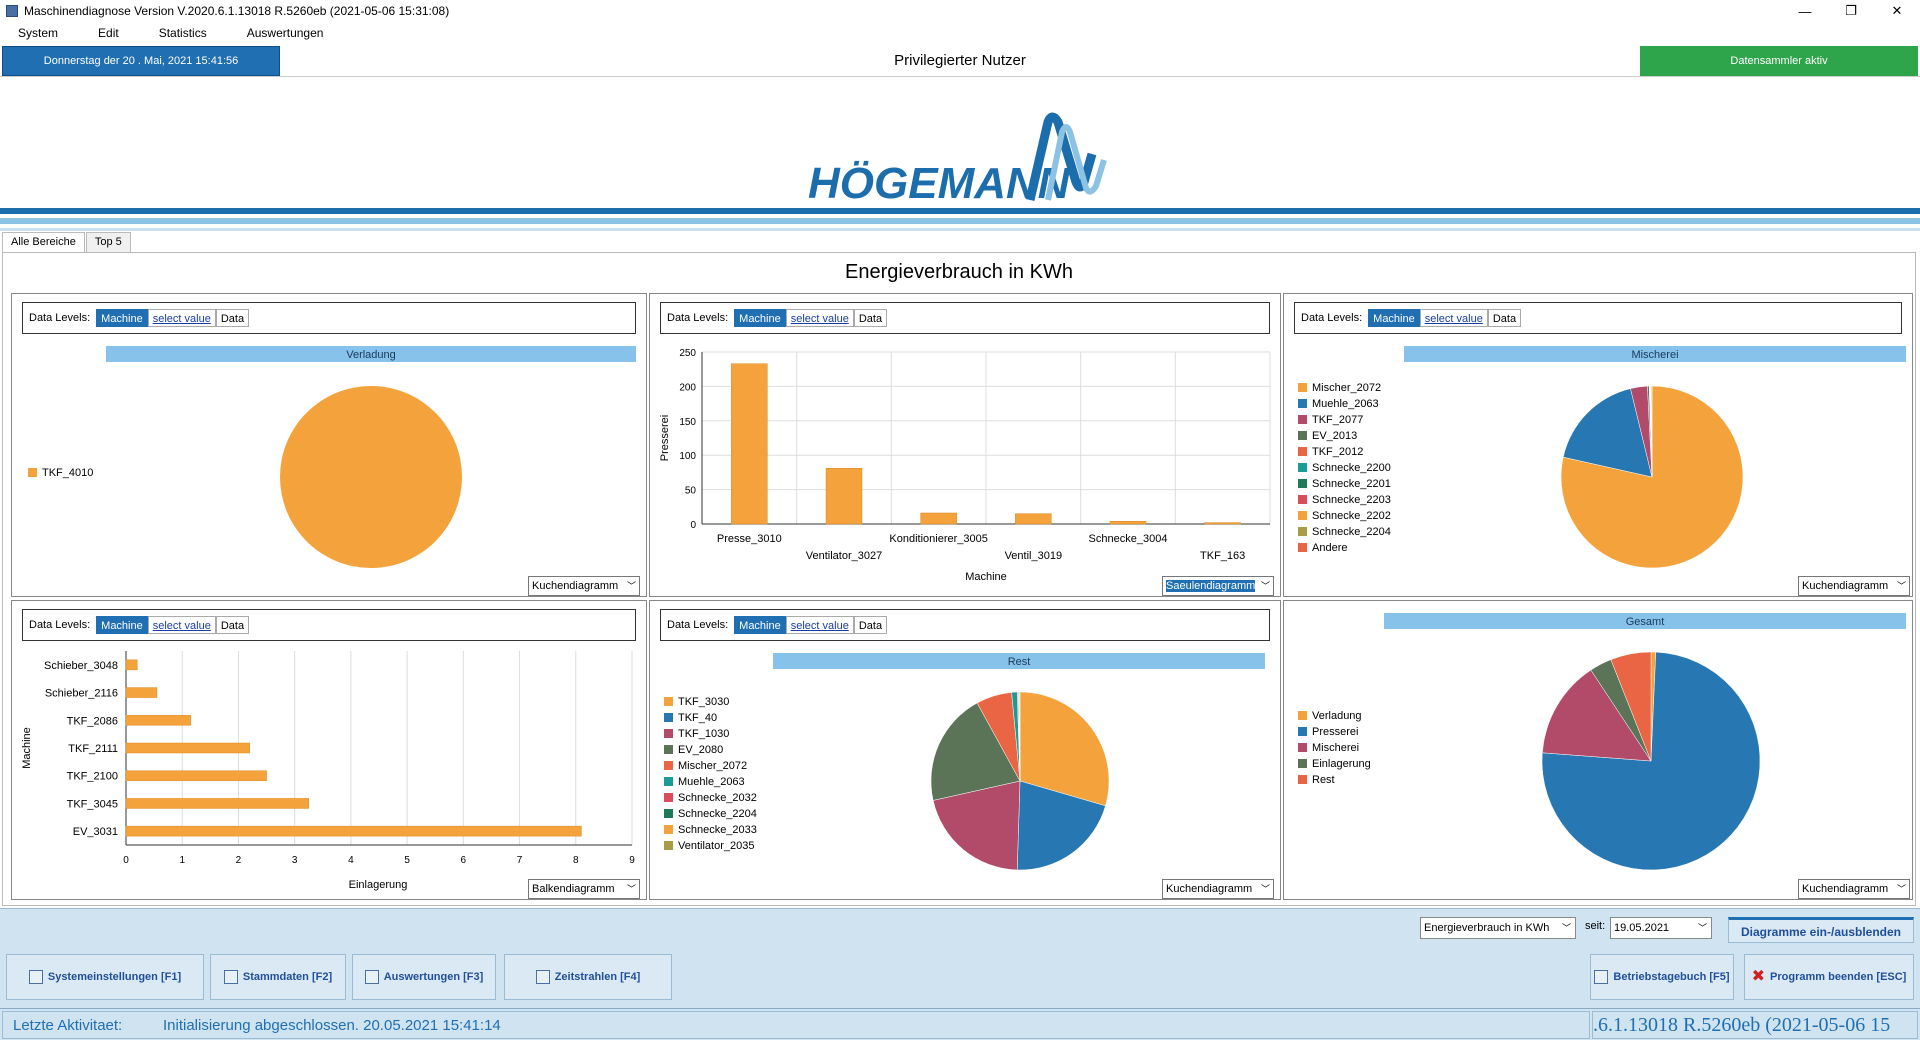 The image size is (1920, 1040). I want to click on y-axis-label: Machine, so click(27, 748).